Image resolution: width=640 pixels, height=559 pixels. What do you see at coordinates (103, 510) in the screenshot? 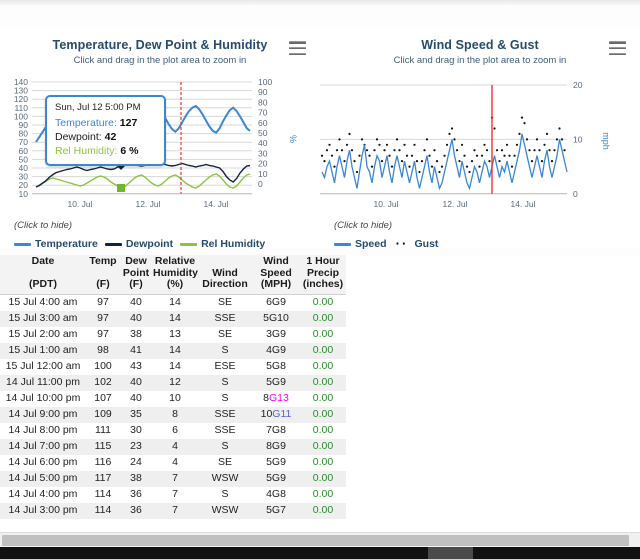
I see `cell-temp: 114` at bounding box center [103, 510].